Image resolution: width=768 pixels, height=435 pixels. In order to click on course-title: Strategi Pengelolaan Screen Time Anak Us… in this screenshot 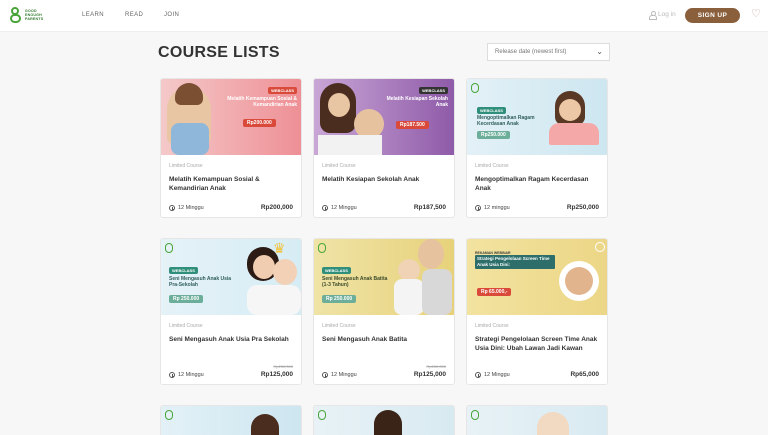, I will do `click(536, 344)`.